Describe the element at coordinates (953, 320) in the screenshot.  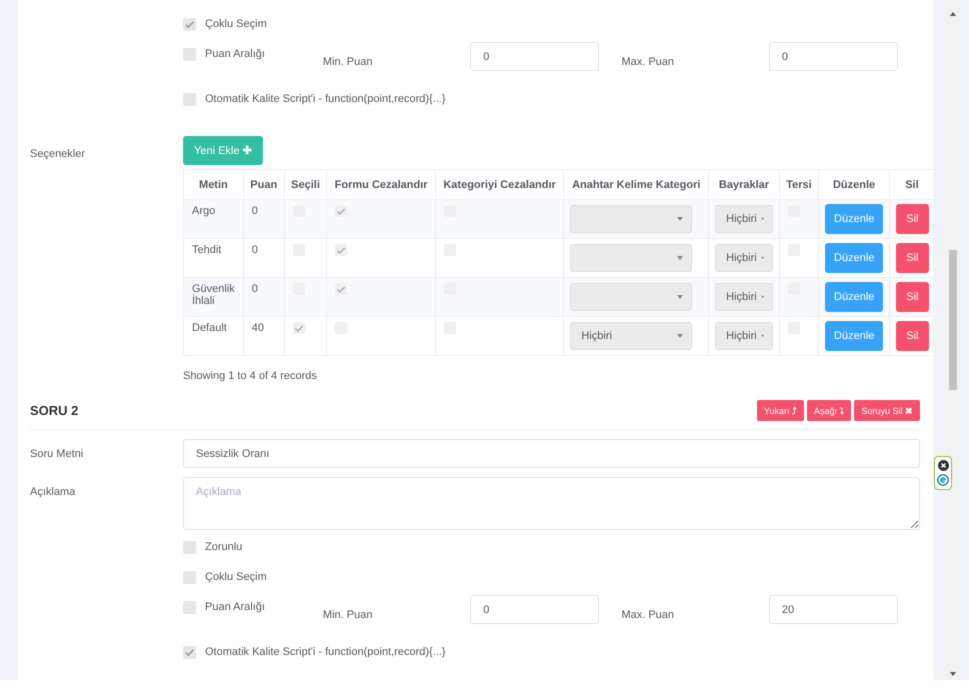
I see `scroll-thumb` at that location.